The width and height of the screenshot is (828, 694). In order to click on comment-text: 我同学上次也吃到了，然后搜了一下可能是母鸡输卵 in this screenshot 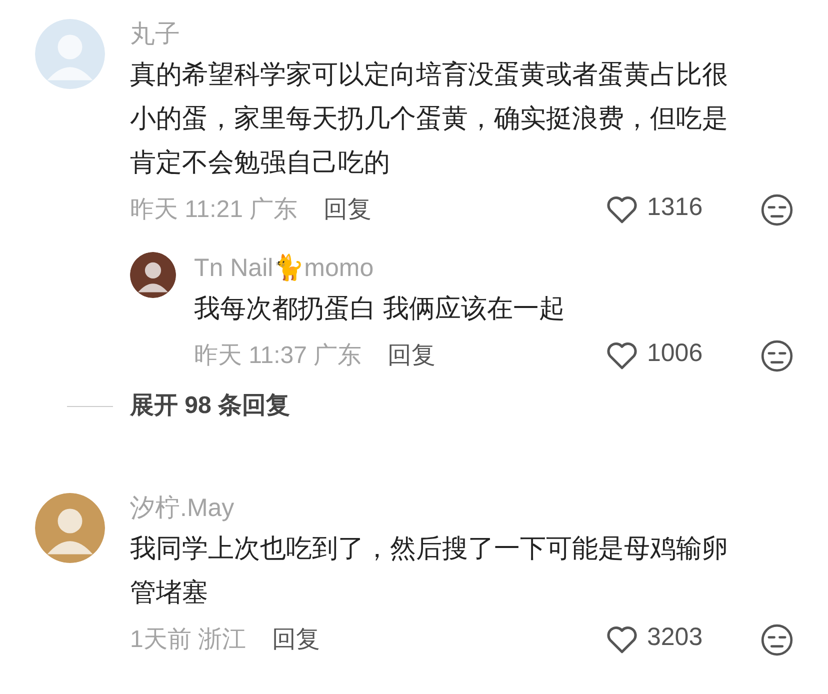, I will do `click(429, 548)`.